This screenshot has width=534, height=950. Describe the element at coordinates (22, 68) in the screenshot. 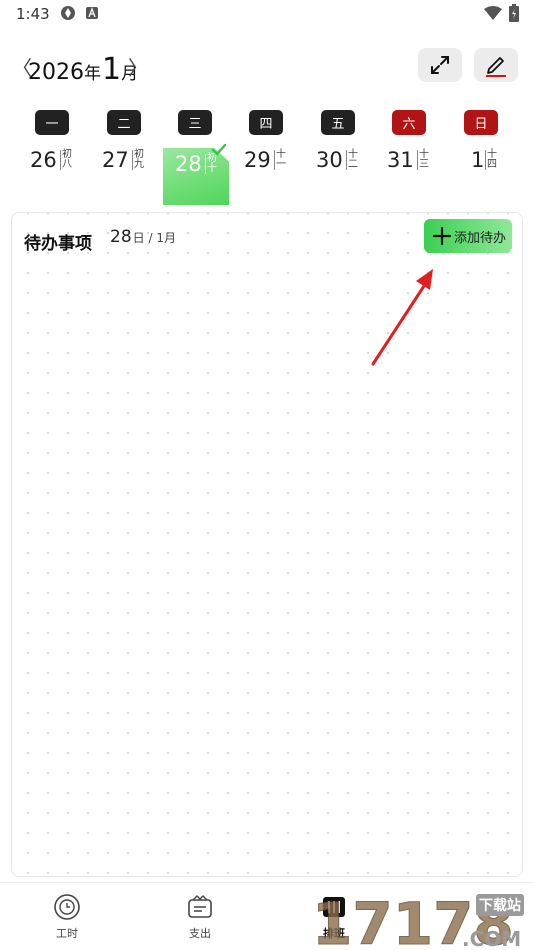

I see `prev-month-button: 〈` at that location.